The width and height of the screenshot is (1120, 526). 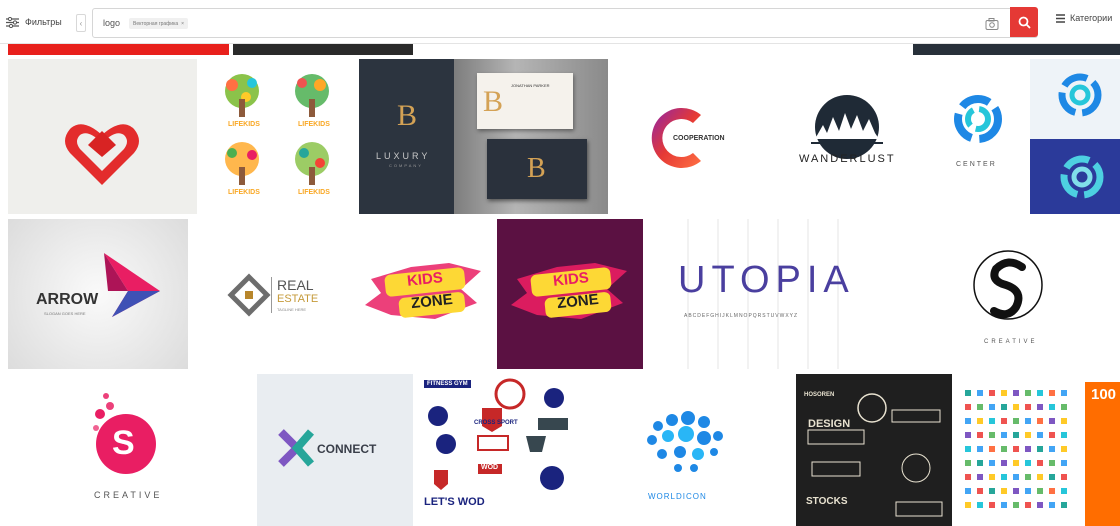 I want to click on filter-chip: Векторная графика ×, so click(x=159, y=23).